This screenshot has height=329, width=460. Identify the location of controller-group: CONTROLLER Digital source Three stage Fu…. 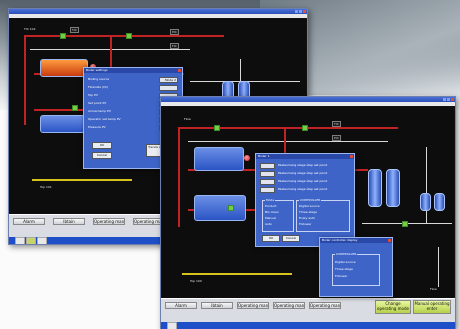
(323, 215).